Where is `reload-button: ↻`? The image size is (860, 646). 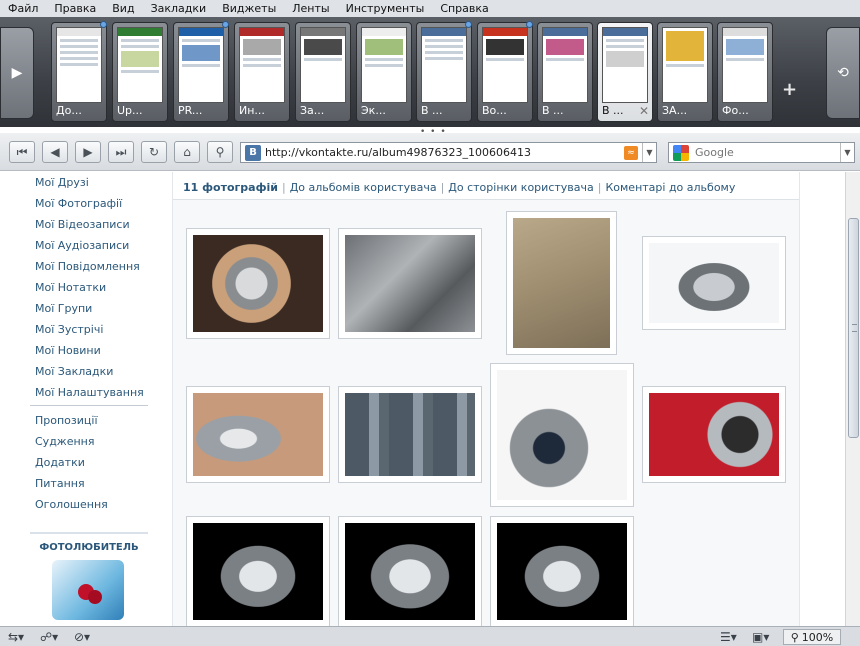
reload-button: ↻ is located at coordinates (154, 152).